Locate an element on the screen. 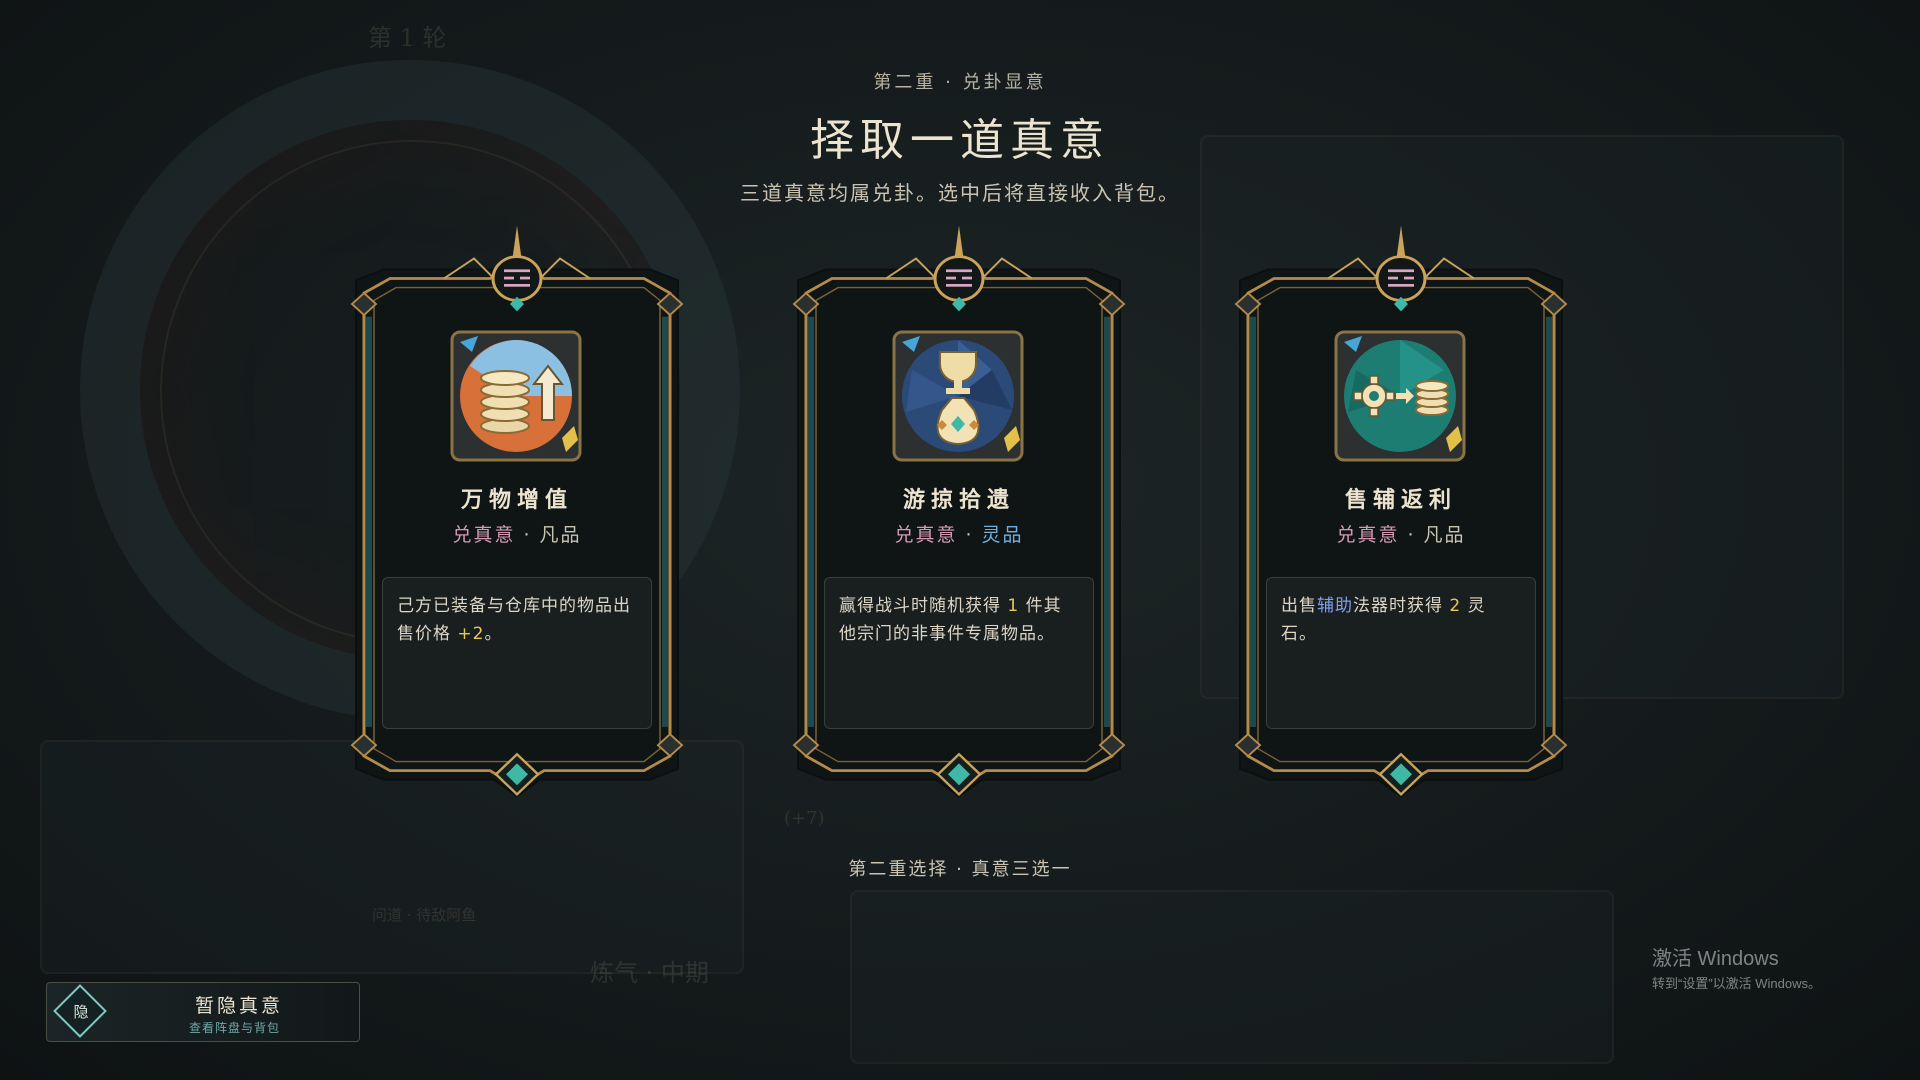 Image resolution: width=1920 pixels, height=1080 pixels. background-round-label: 第 1 轮 is located at coordinates (407, 38).